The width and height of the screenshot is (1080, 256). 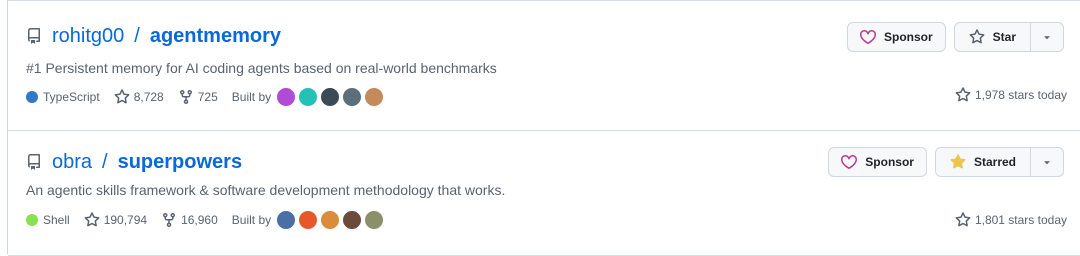 I want to click on language-name: Shell, so click(x=56, y=220).